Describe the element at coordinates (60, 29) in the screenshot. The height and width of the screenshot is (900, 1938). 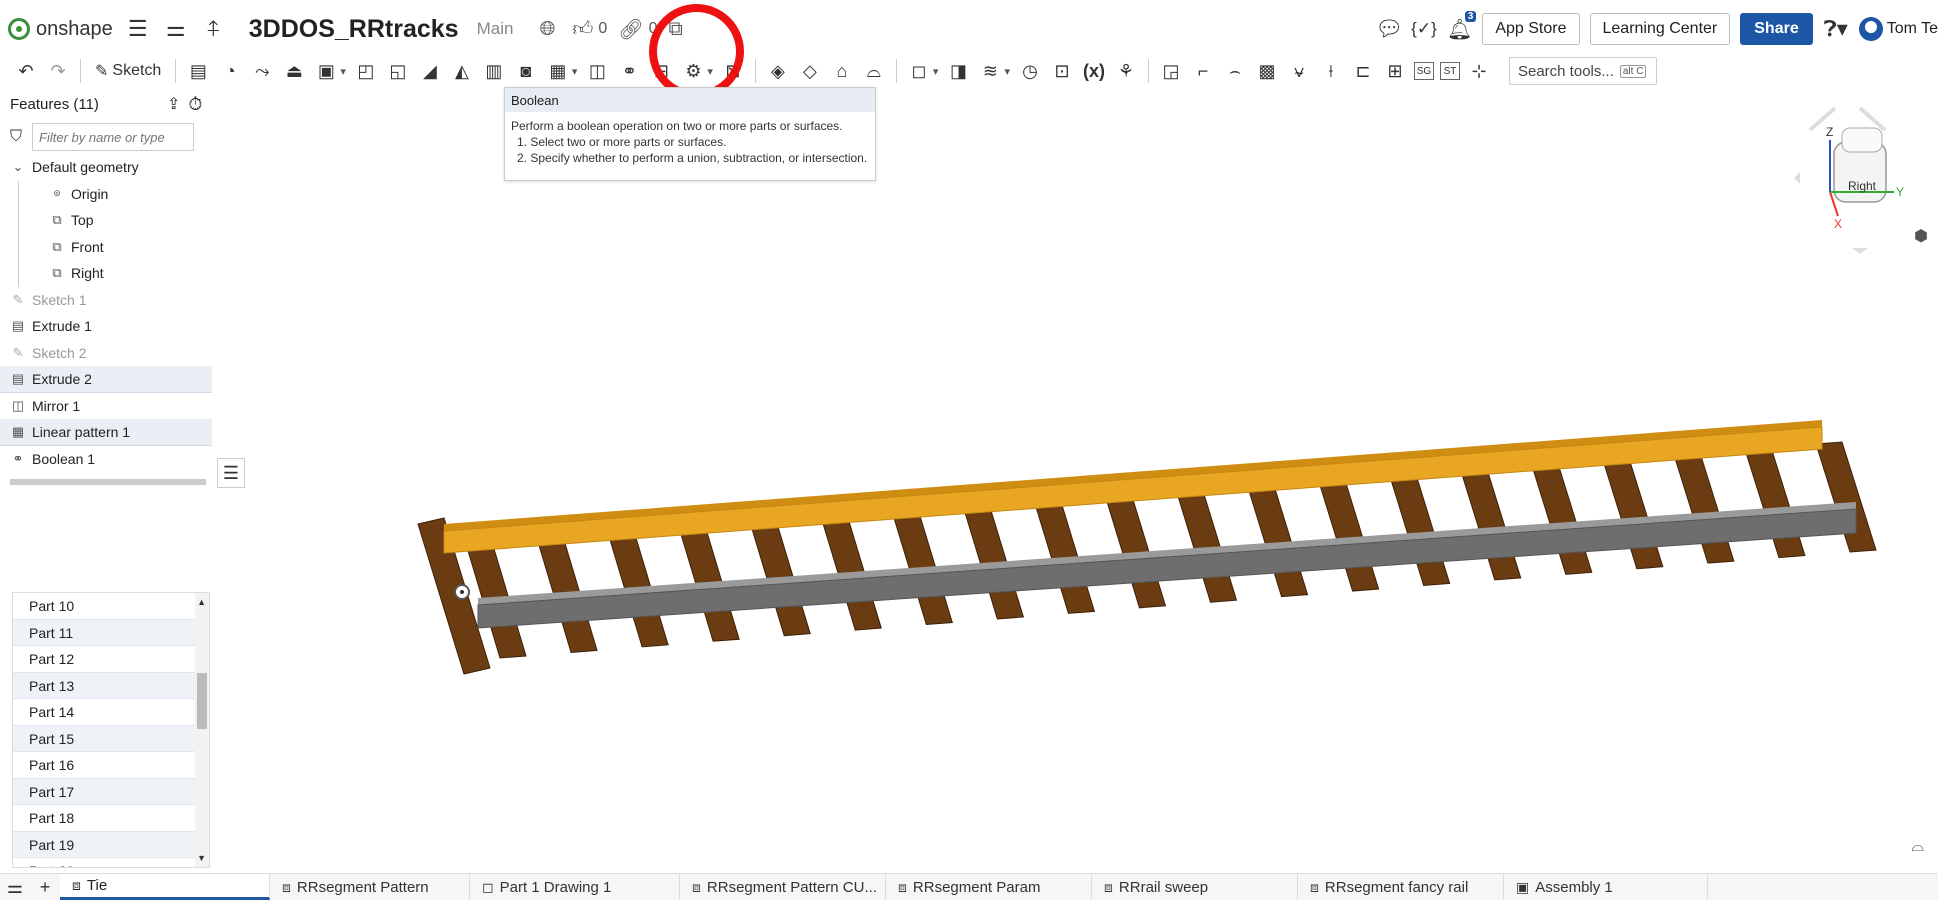
I see `onshape-logo: onshape` at that location.